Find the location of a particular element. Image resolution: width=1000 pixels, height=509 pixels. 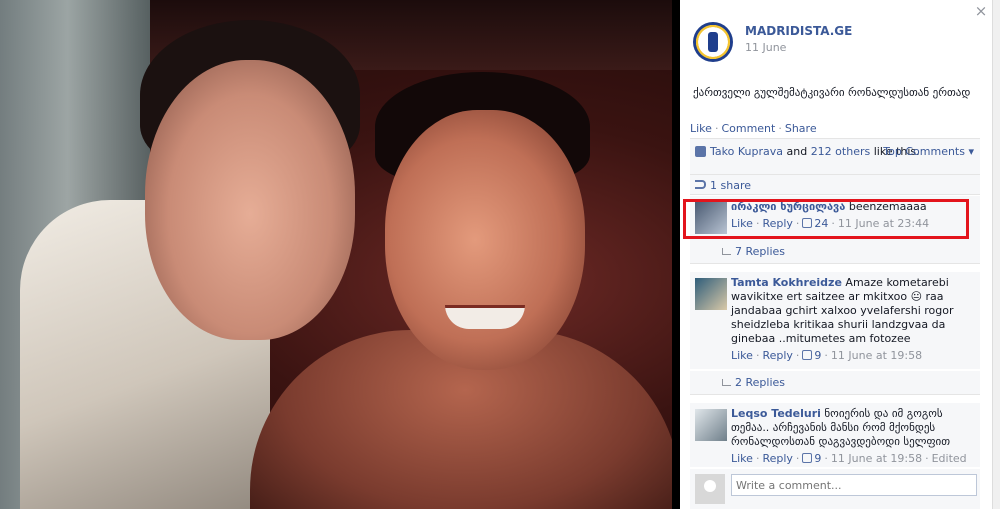

scrollbar is located at coordinates (996, 254).